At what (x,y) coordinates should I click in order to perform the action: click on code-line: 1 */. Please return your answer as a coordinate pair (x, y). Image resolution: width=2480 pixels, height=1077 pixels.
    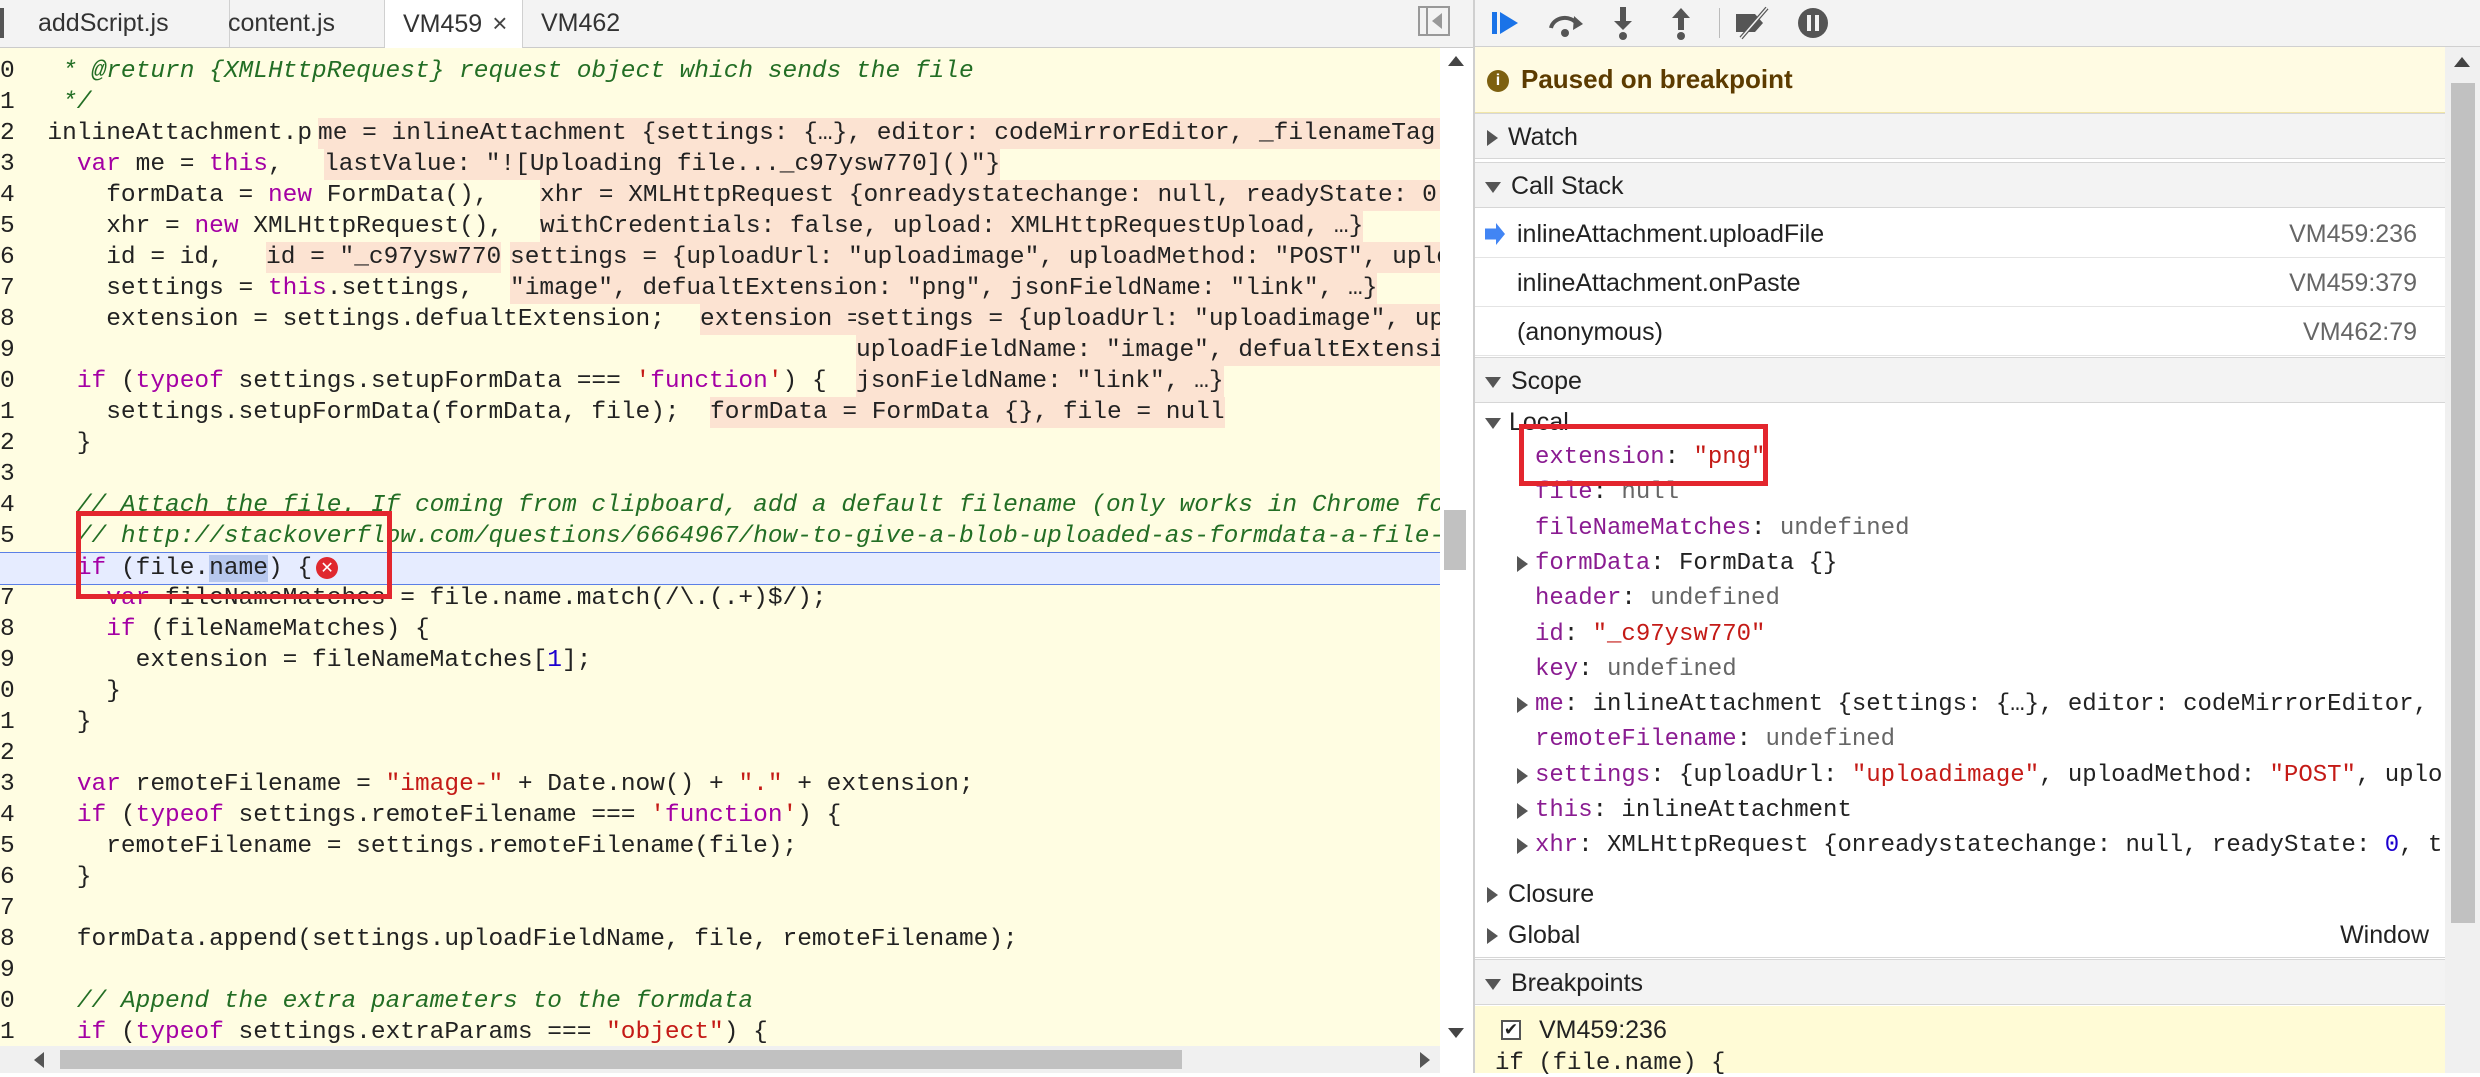
    Looking at the image, I should click on (720, 102).